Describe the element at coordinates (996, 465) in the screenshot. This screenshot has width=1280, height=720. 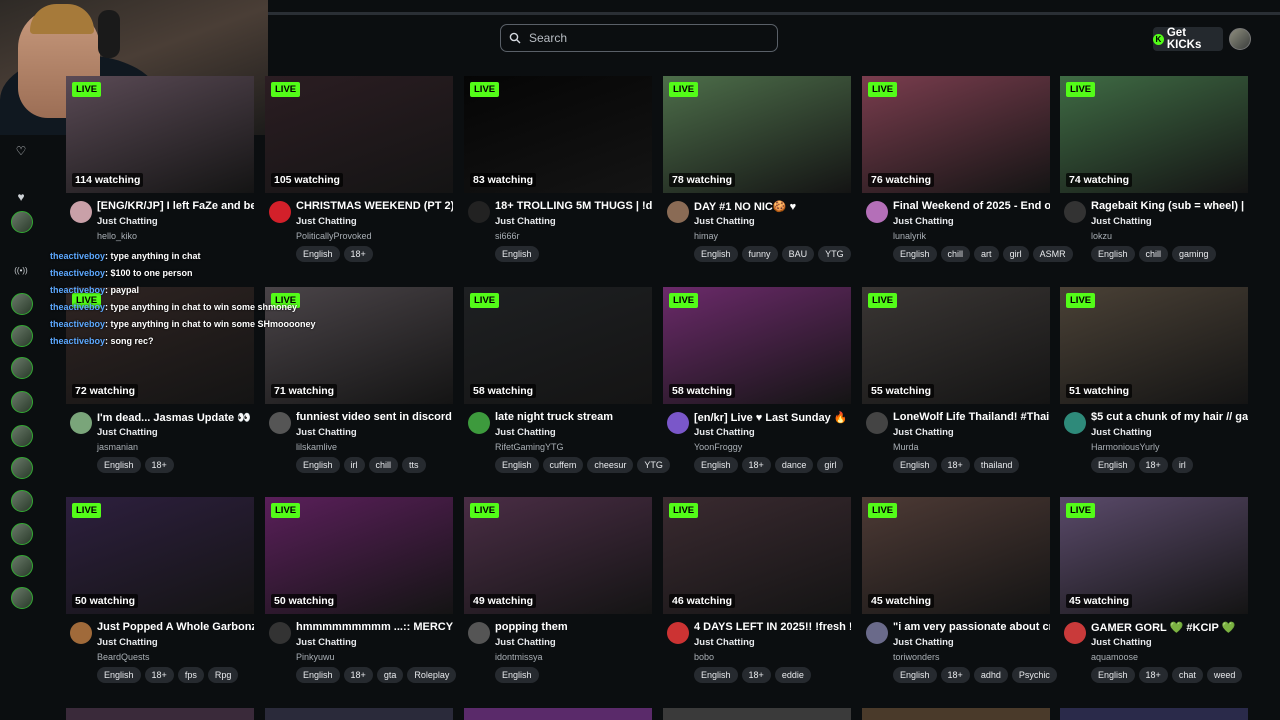
I see `tag-chip: thailand` at that location.